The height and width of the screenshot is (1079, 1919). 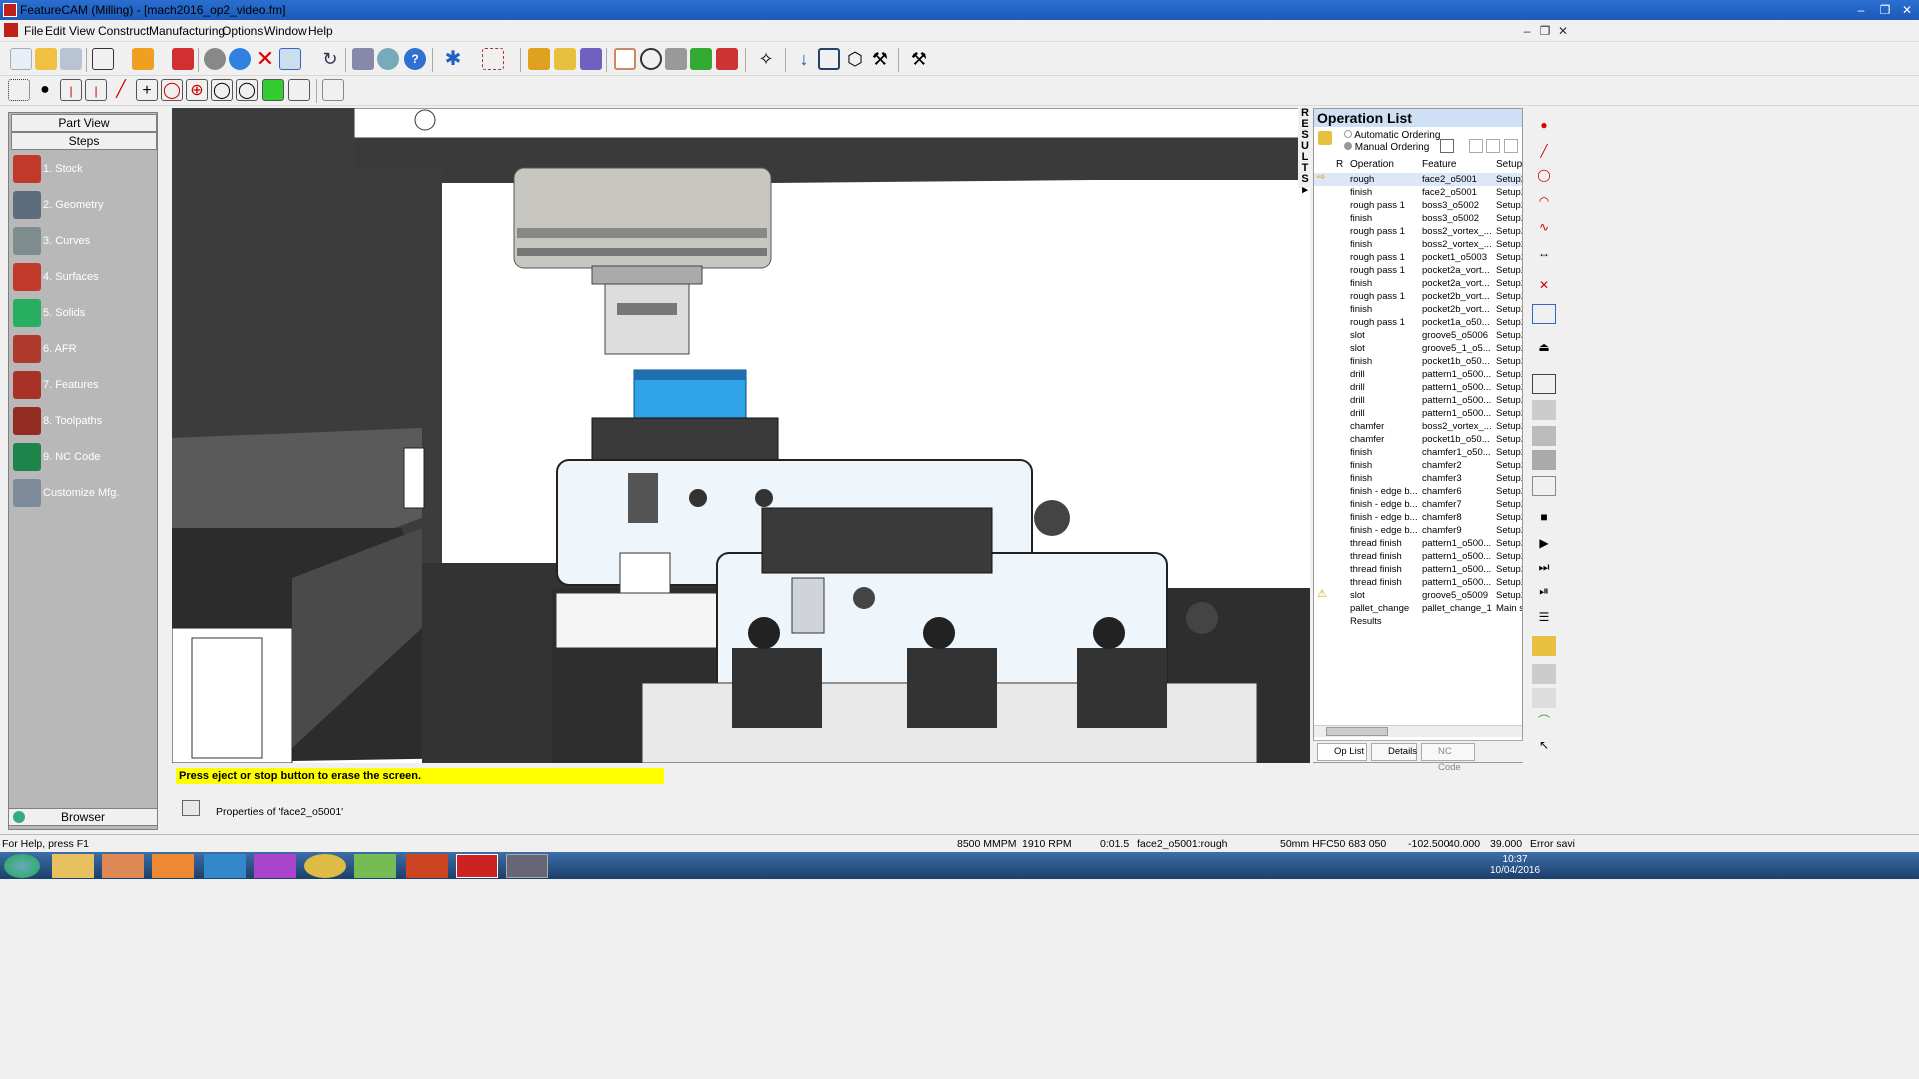 What do you see at coordinates (1394, 752) in the screenshot?
I see `tab-details: Details` at bounding box center [1394, 752].